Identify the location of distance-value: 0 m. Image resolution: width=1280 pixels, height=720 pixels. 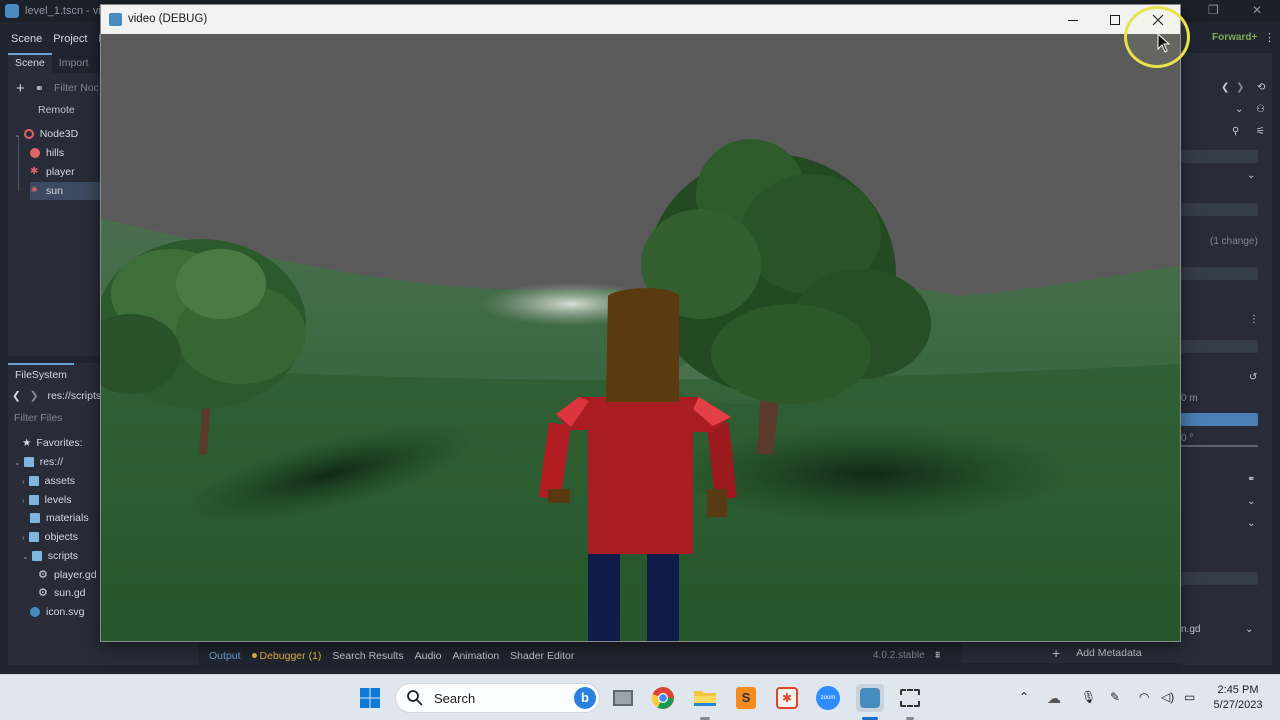
(1189, 398).